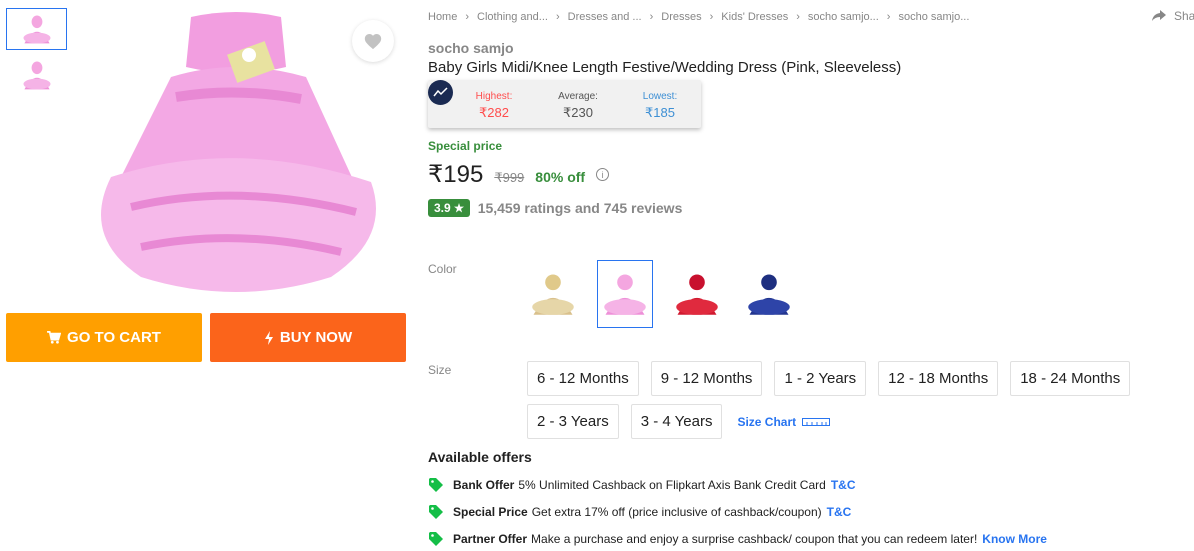  What do you see at coordinates (494, 112) in the screenshot?
I see `highest-value: ₹282` at bounding box center [494, 112].